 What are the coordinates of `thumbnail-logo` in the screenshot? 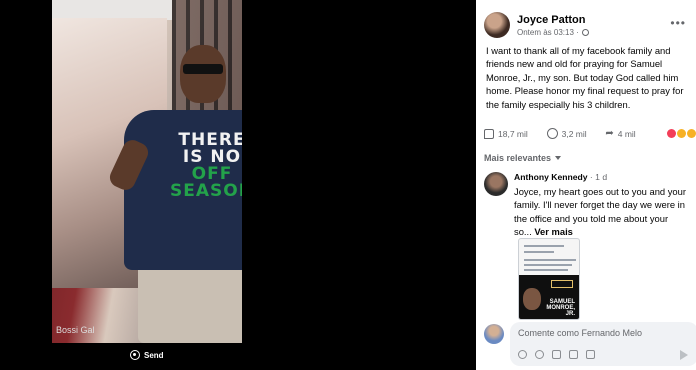 It's located at (562, 284).